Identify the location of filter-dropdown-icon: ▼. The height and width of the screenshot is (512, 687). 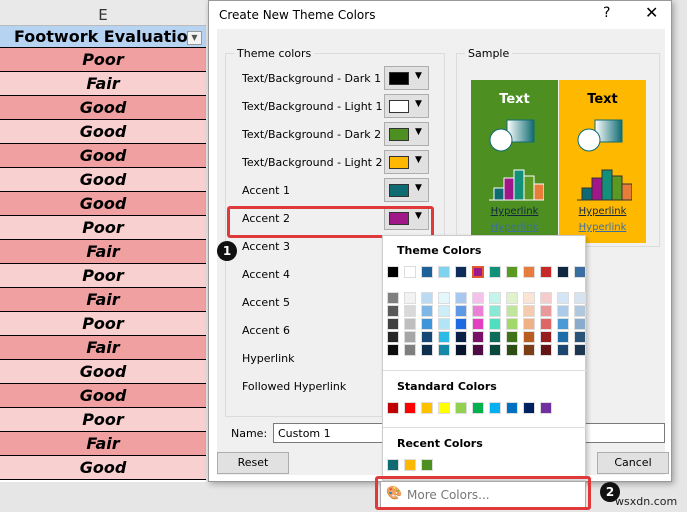
(194, 38).